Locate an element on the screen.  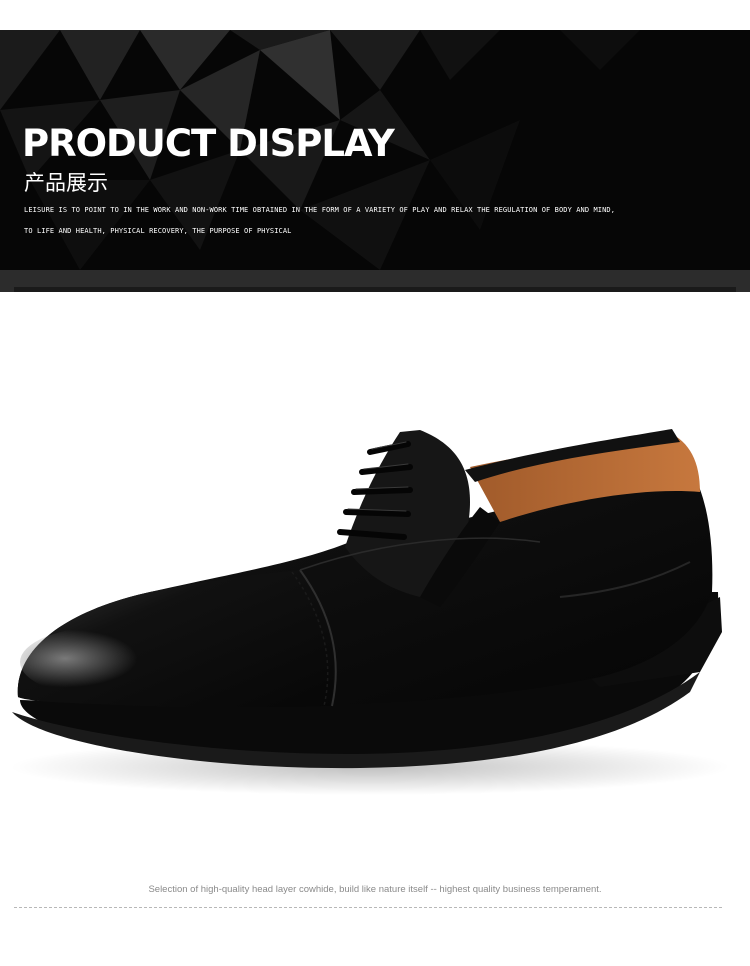
banner-subtitle: 产品展示 is located at coordinates (66, 183).